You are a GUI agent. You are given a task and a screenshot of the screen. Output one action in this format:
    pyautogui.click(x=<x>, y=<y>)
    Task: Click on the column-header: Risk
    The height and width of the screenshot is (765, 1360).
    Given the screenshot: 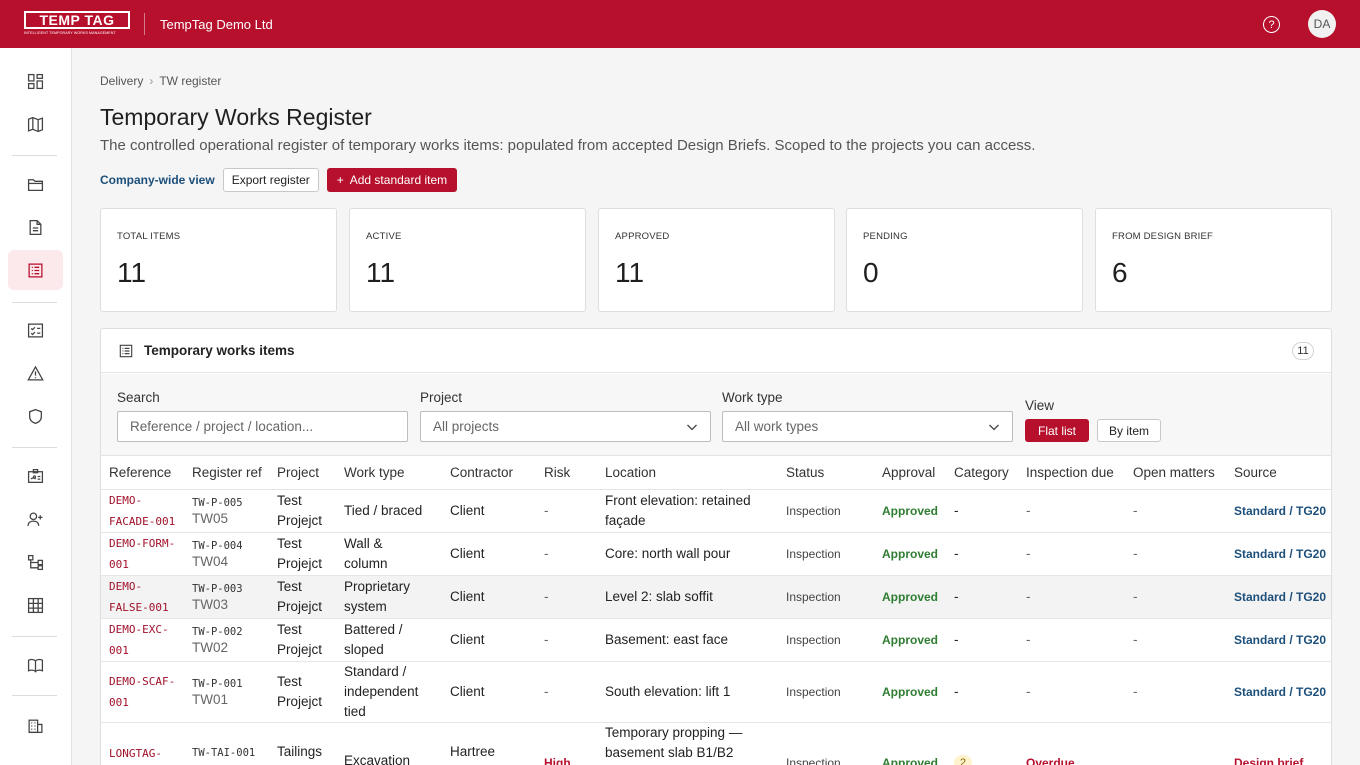 What is the action you would take?
    pyautogui.click(x=566, y=473)
    